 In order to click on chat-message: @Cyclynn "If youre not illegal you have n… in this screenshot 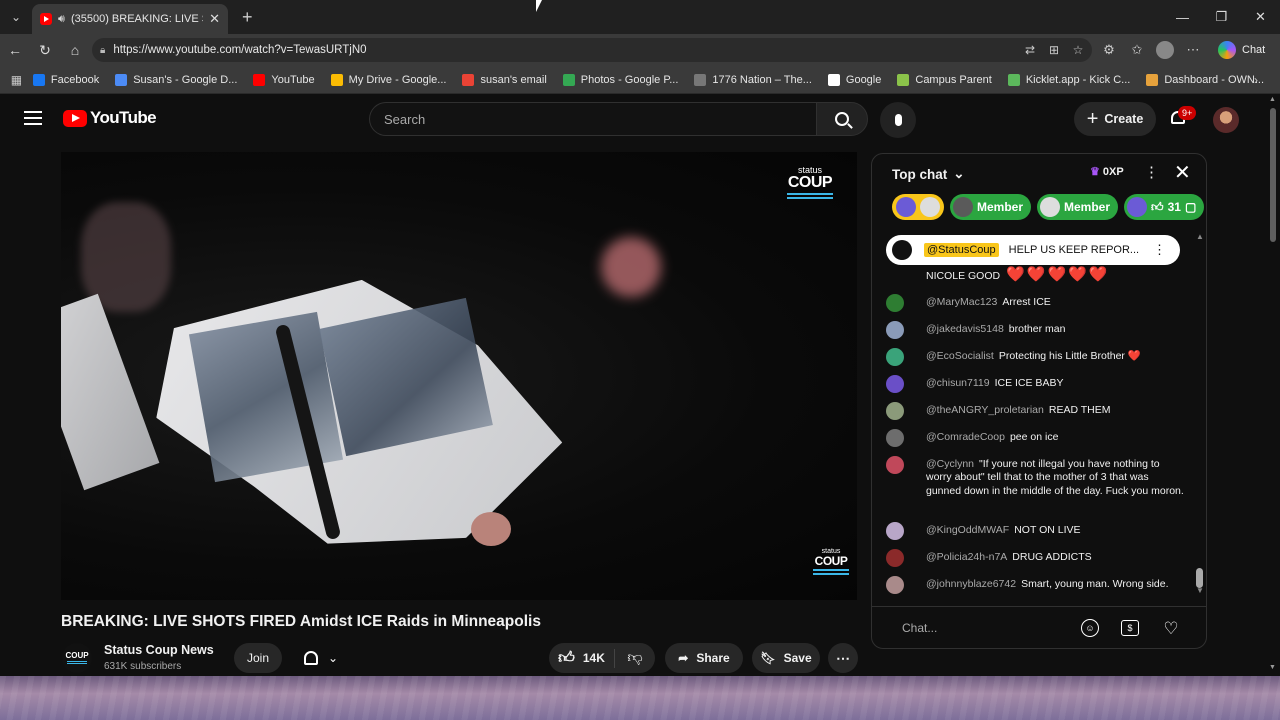, I will do `click(1036, 477)`.